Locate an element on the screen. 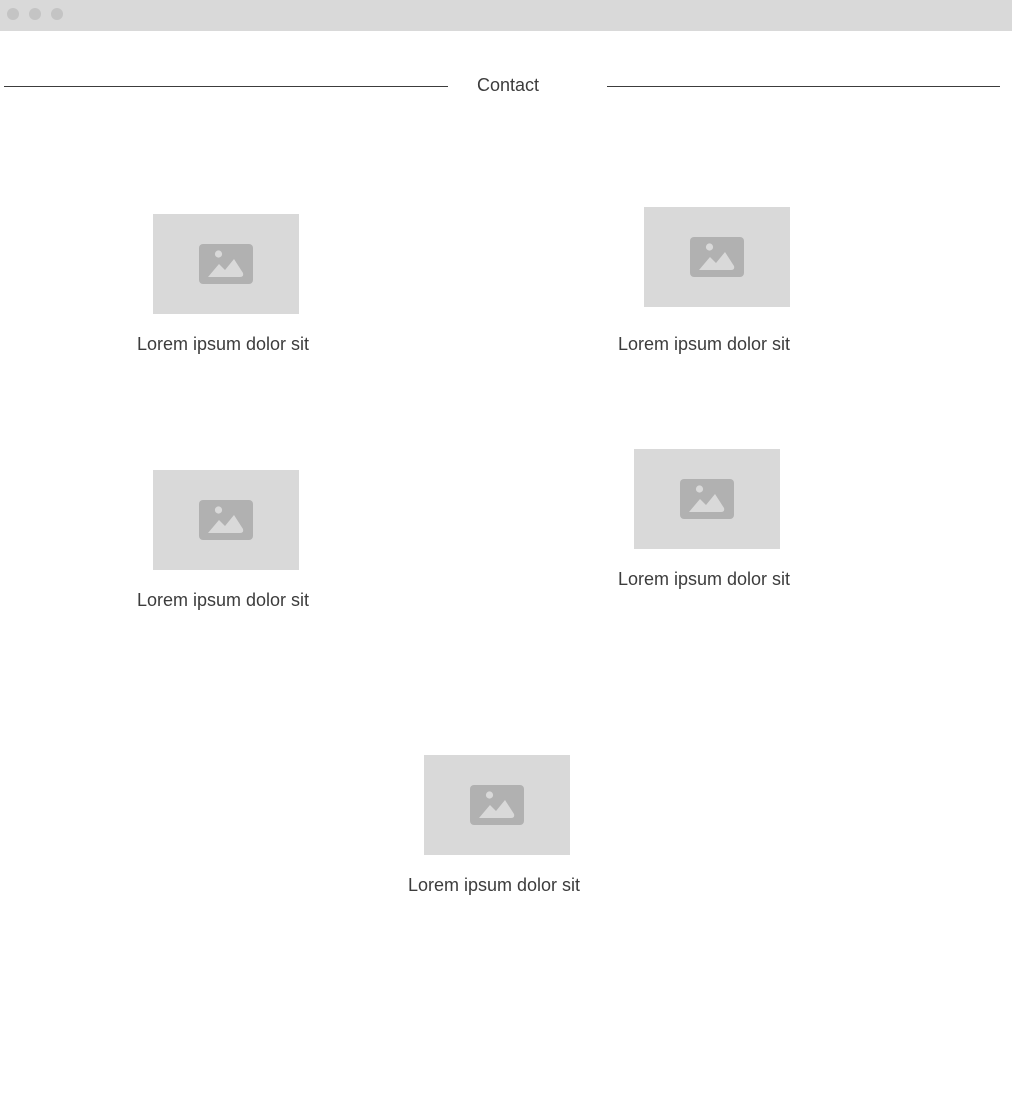  page-title: Contact is located at coordinates (508, 85).